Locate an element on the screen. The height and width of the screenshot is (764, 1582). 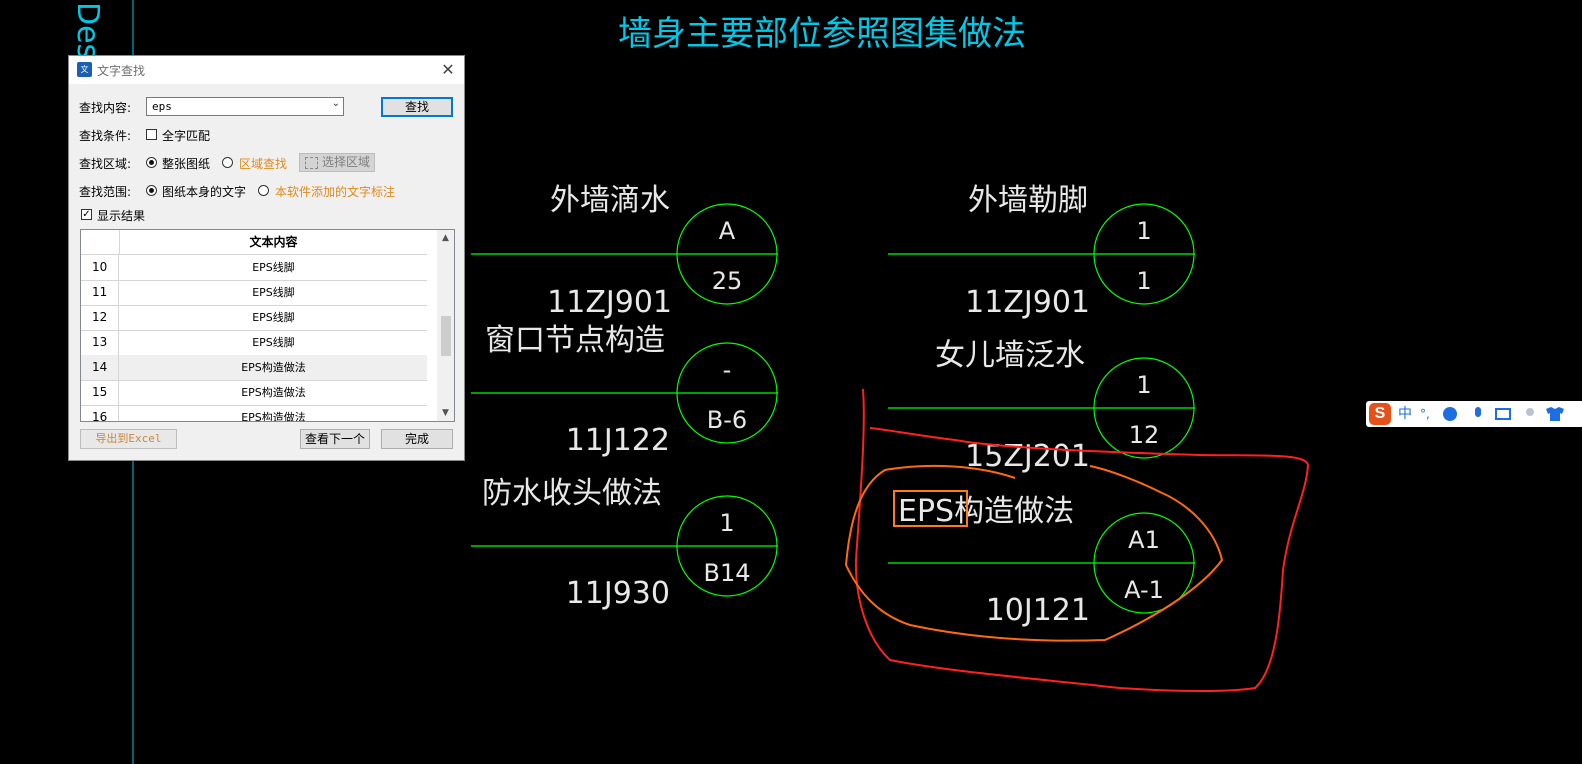
scope-annotation-radio is located at coordinates (263, 190).